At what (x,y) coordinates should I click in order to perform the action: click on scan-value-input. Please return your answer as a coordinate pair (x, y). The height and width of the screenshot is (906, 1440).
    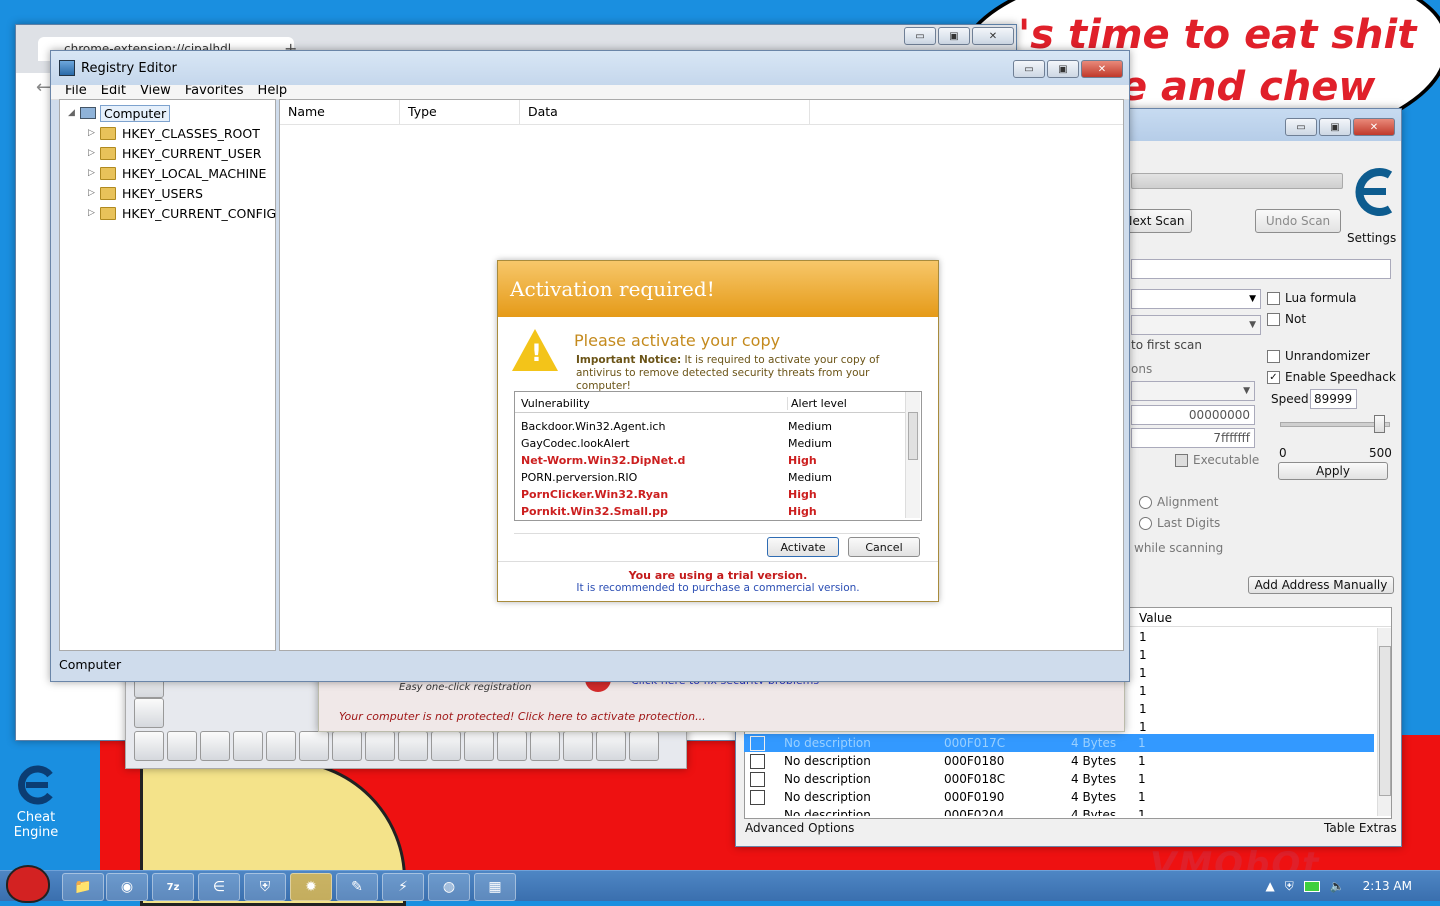
    Looking at the image, I should click on (1261, 269).